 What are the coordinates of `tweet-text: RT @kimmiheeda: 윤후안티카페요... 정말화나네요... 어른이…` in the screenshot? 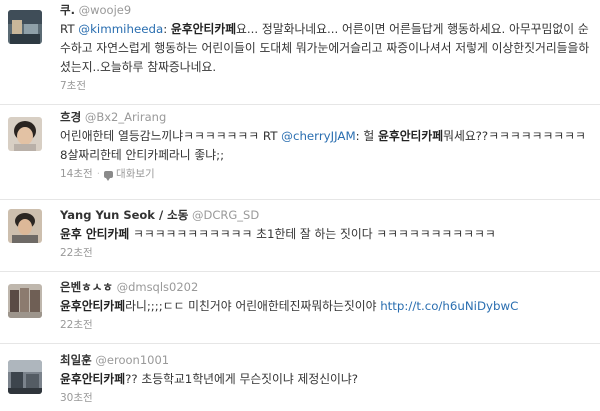 It's located at (326, 48).